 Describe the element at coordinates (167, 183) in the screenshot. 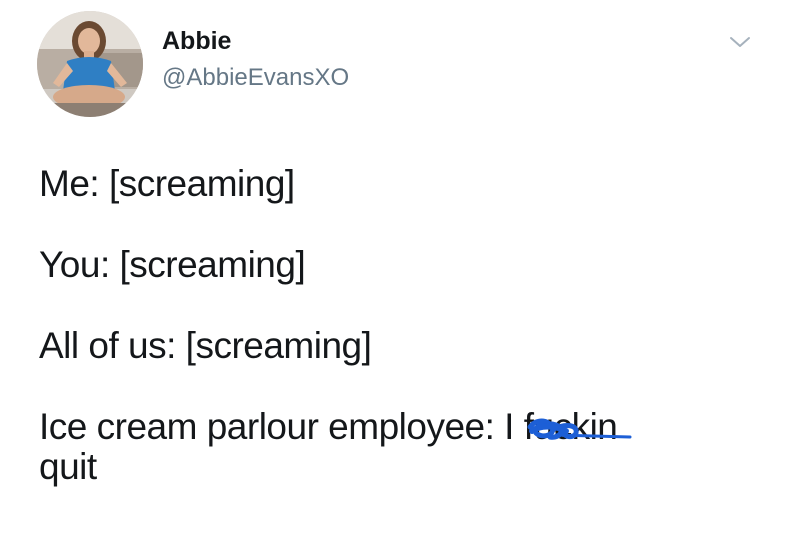

I see `tweet-line: Me: [screaming]` at that location.